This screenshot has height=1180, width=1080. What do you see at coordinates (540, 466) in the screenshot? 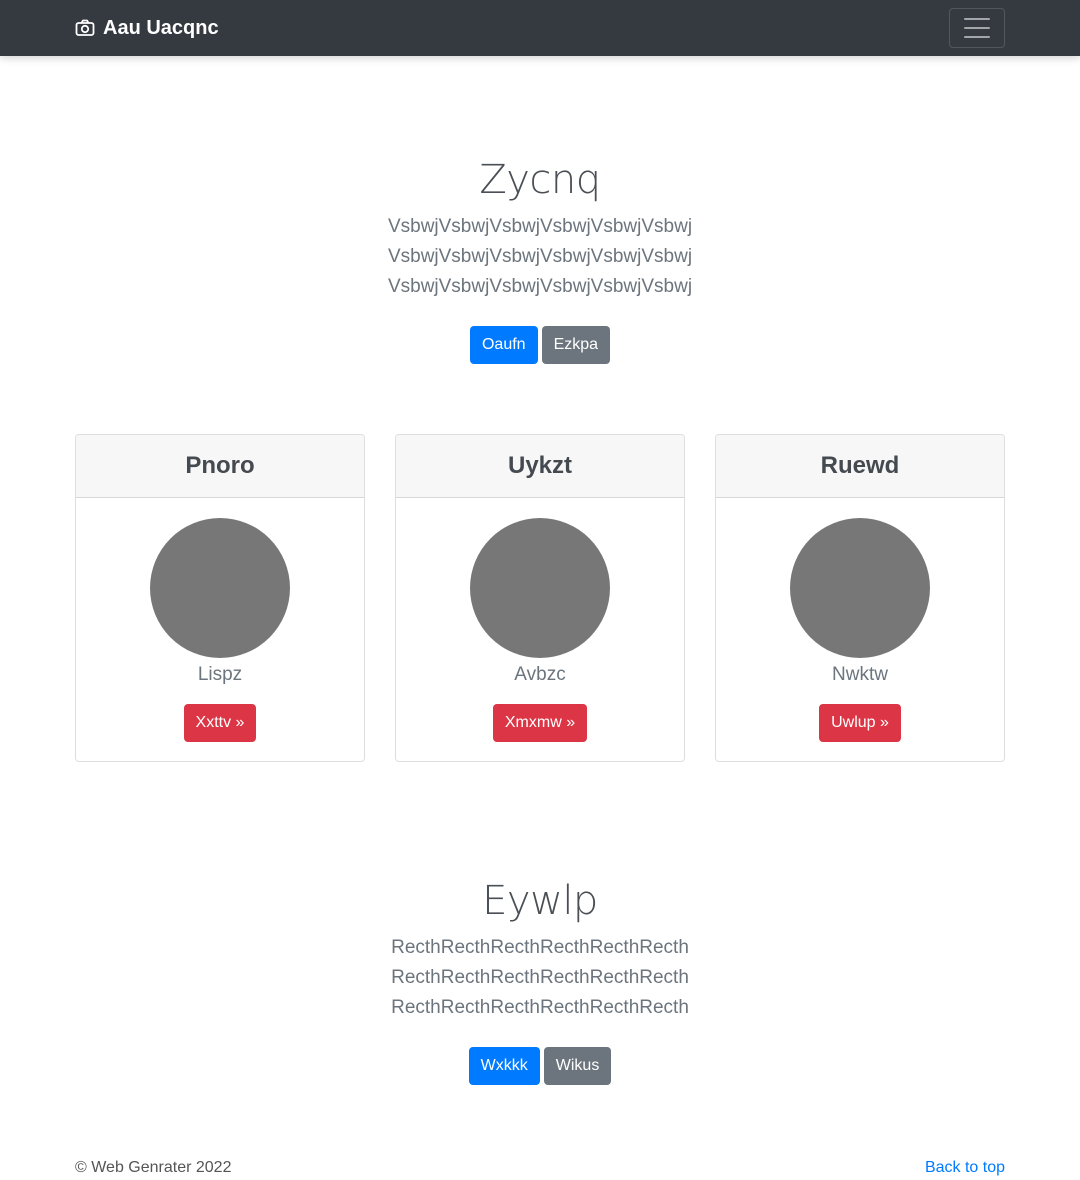
I see `card-header: Uykzt` at bounding box center [540, 466].